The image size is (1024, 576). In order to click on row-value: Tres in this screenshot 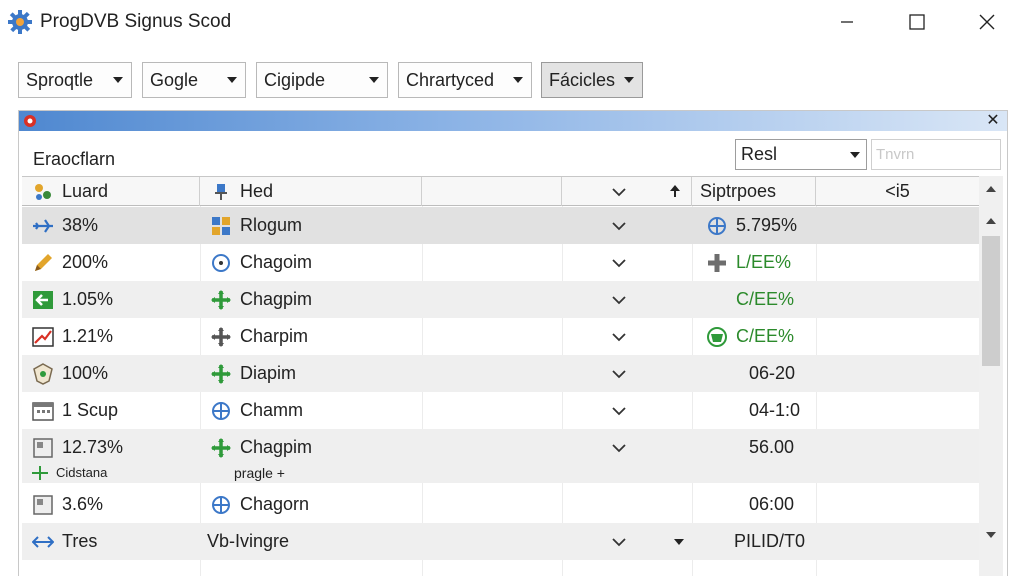, I will do `click(80, 541)`.